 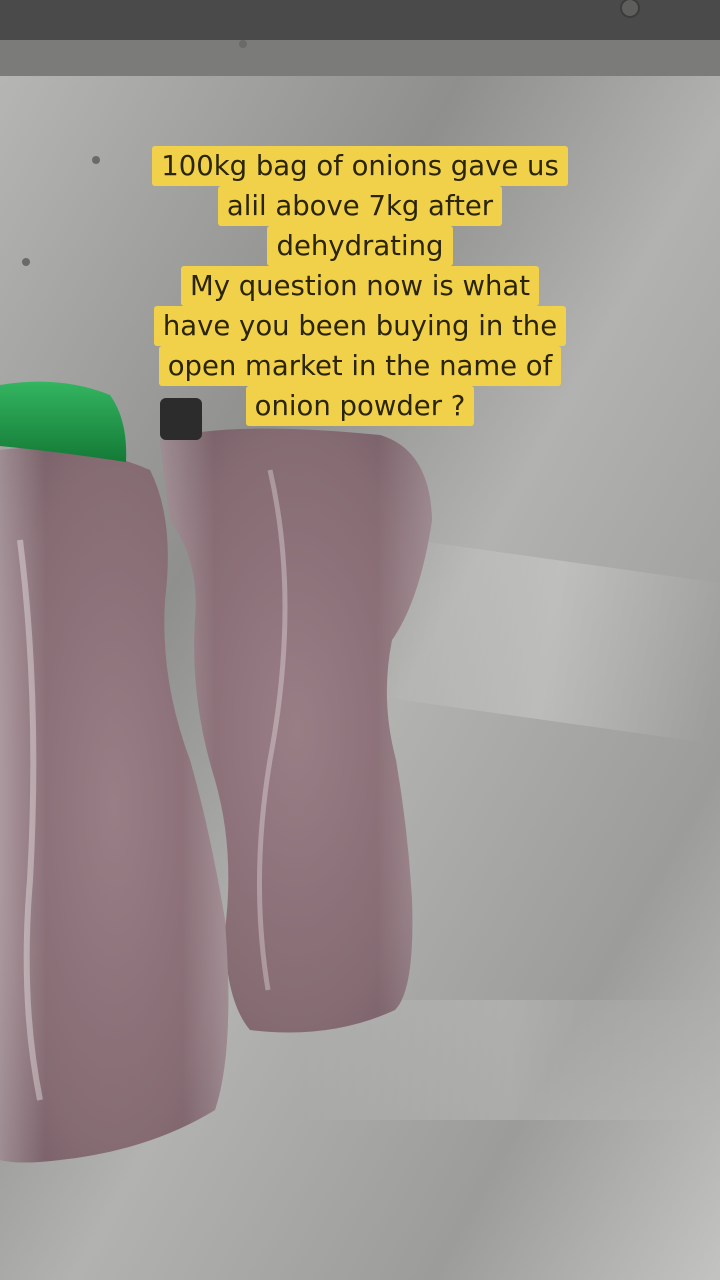 I want to click on caption-line: My question now is what, so click(x=360, y=286).